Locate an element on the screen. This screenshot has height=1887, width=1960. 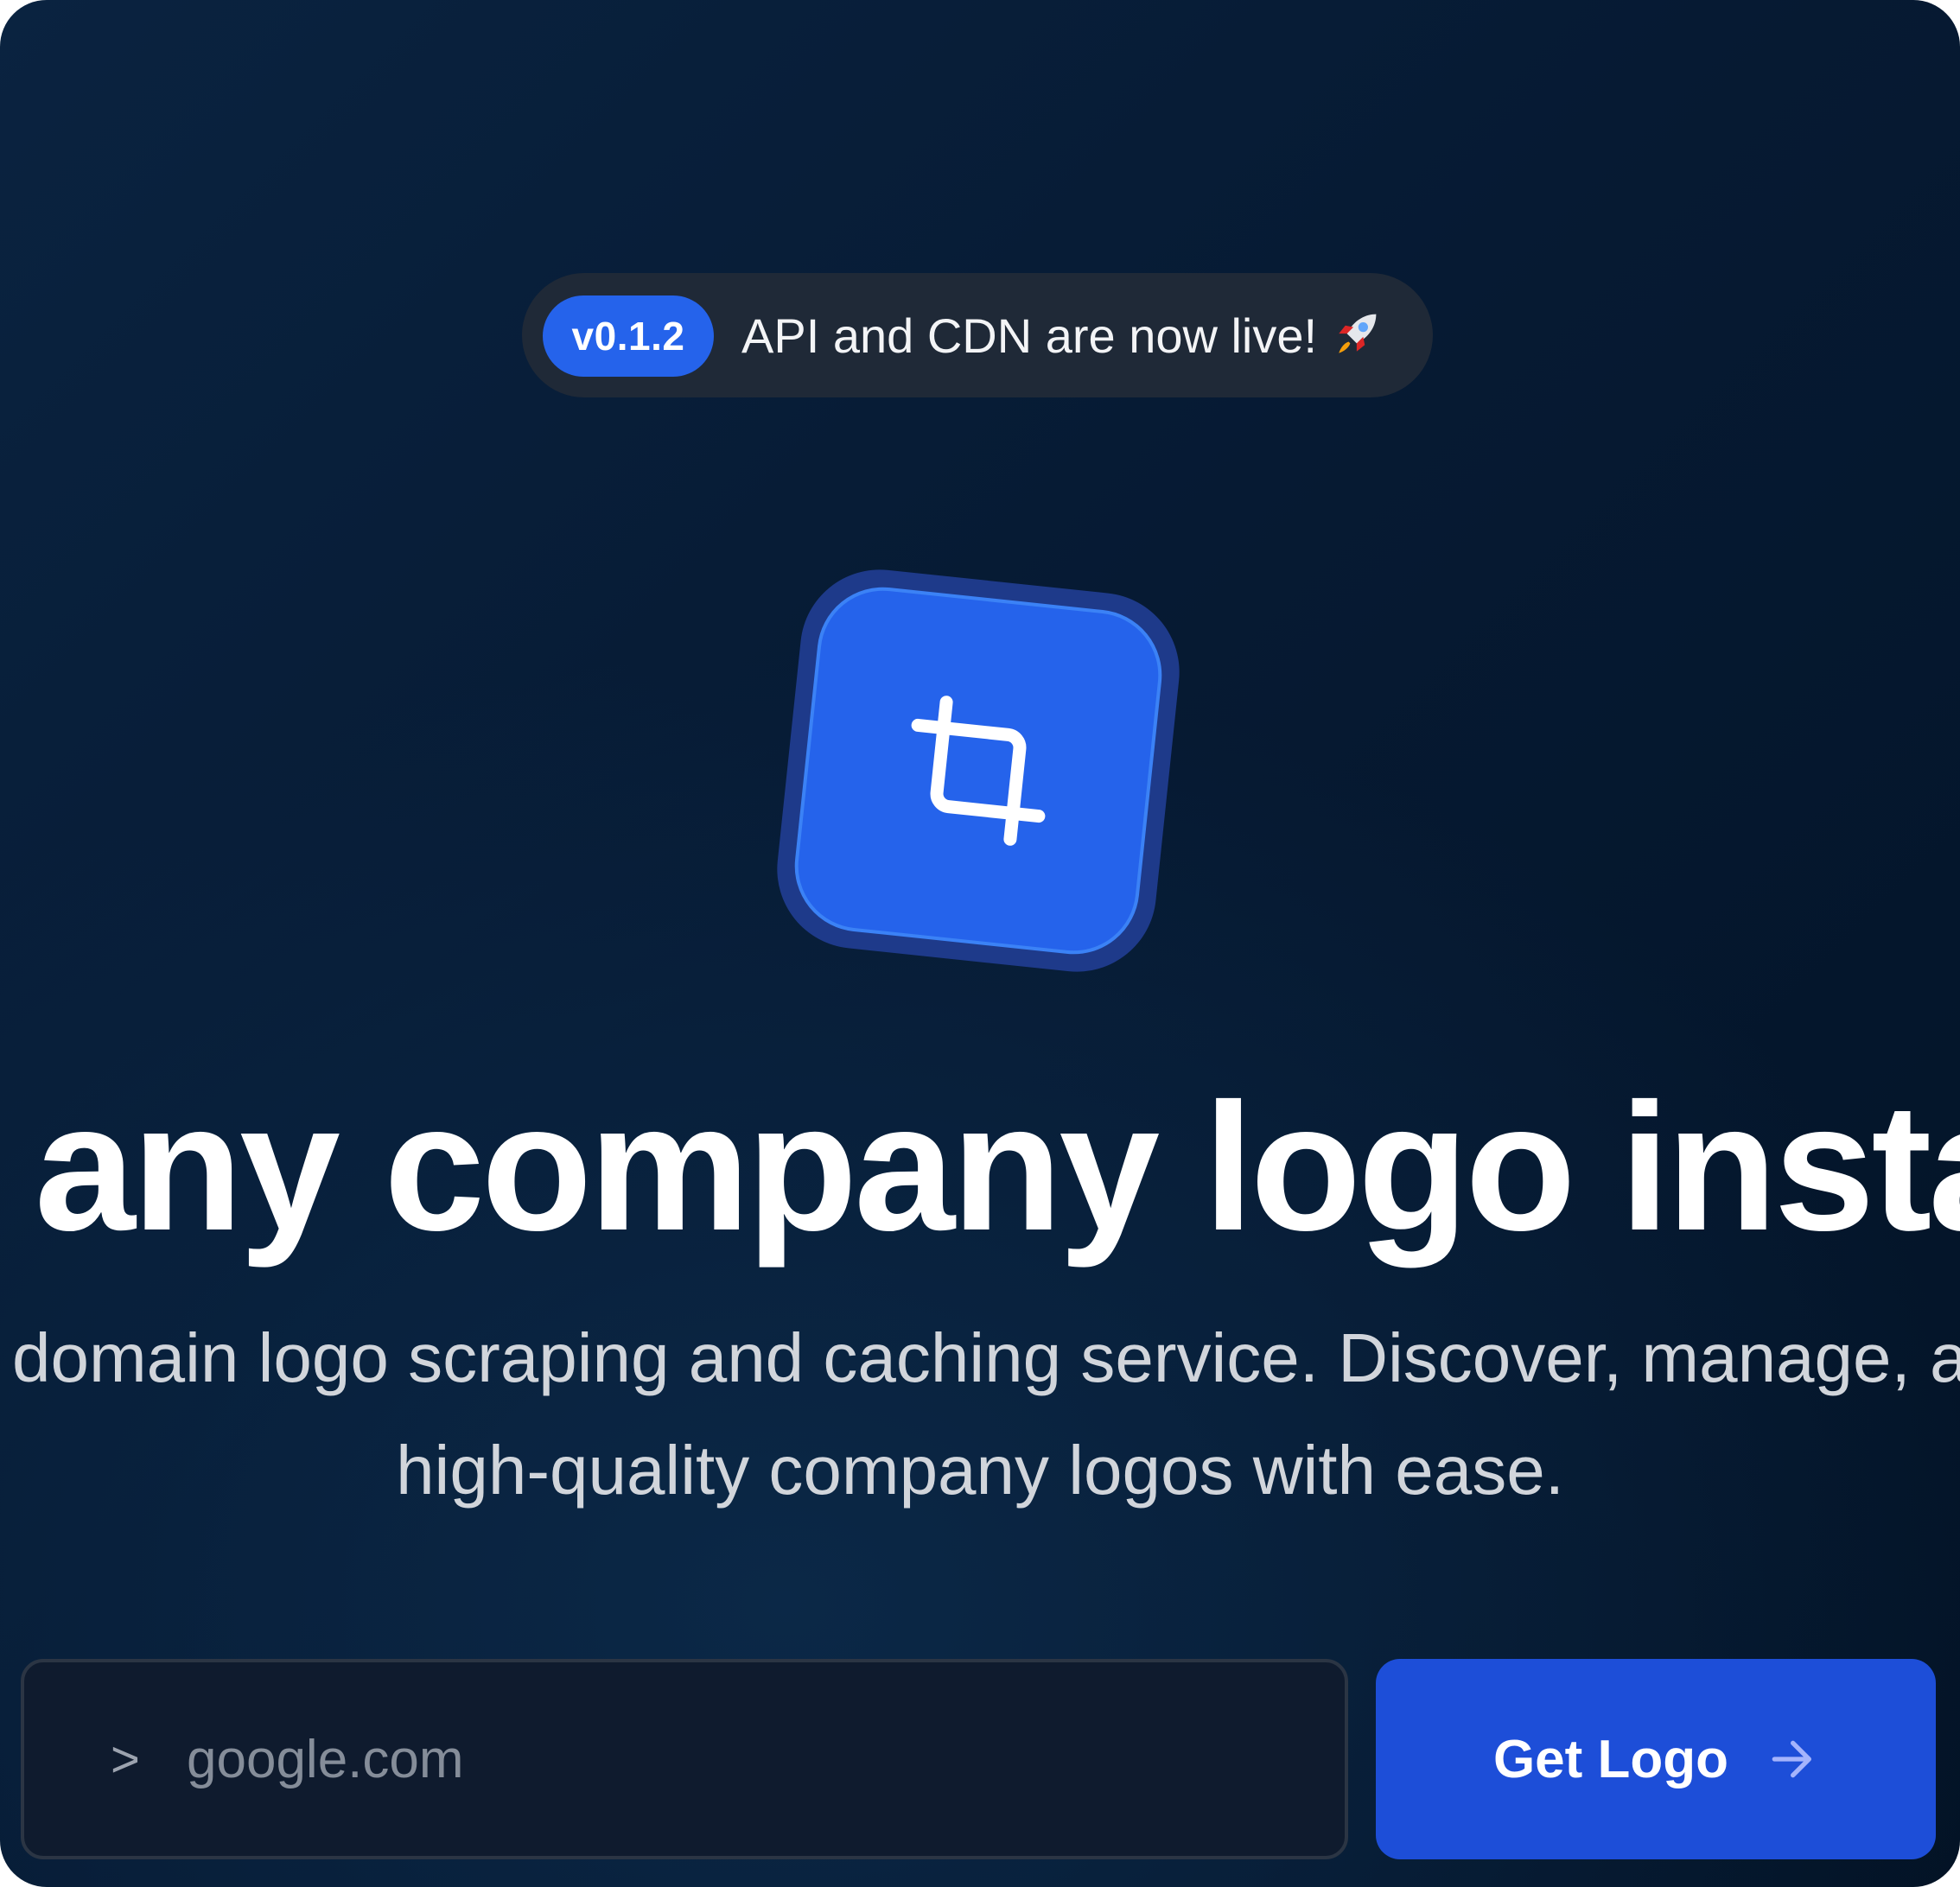
prompt-chevron-icon: > is located at coordinates (126, 1760).